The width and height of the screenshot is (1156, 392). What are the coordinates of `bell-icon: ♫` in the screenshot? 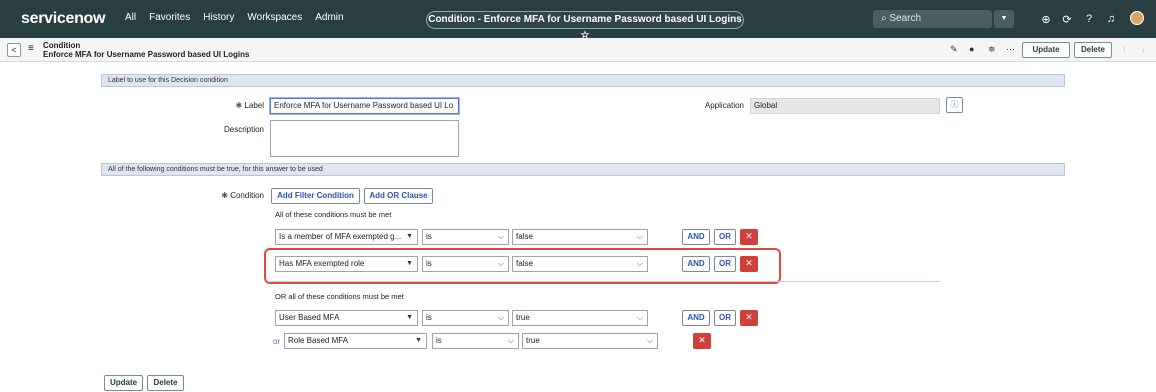 It's located at (1111, 19).